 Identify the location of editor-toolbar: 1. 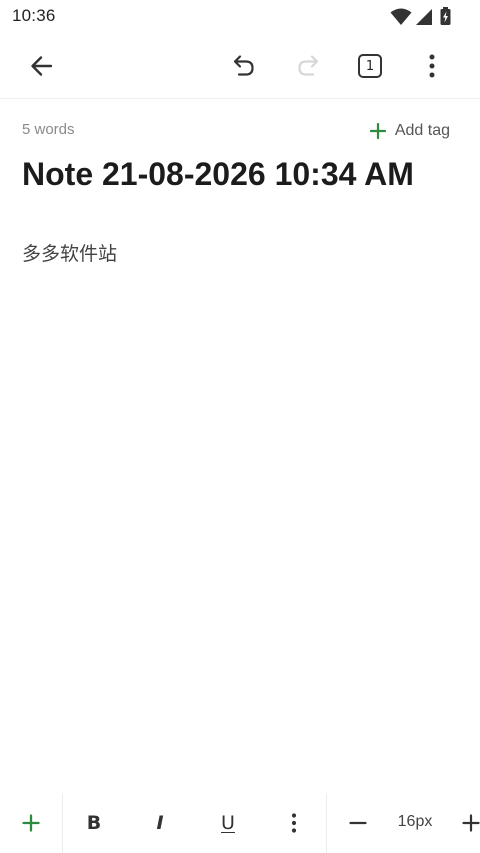
(240, 66).